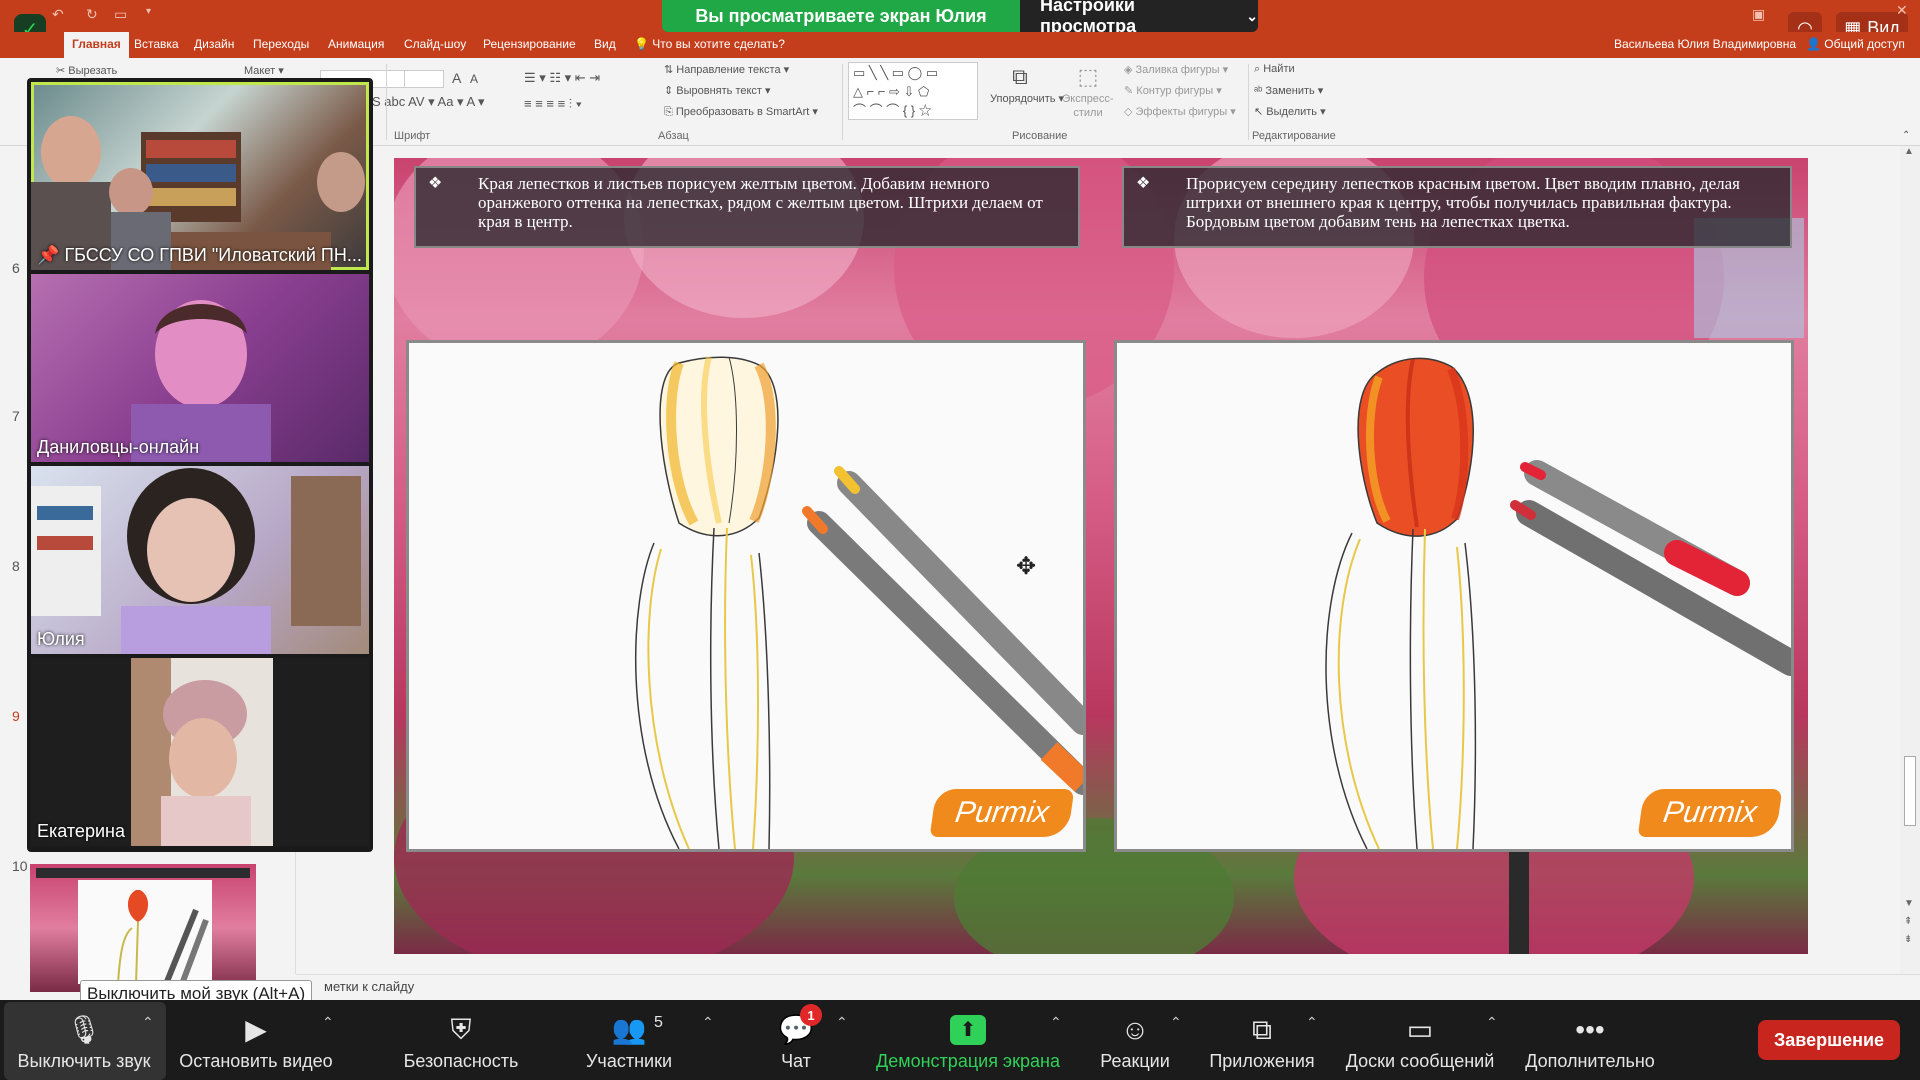 The image size is (1920, 1080). Describe the element at coordinates (1262, 1061) in the screenshot. I see `apps-label: Приложения` at that location.